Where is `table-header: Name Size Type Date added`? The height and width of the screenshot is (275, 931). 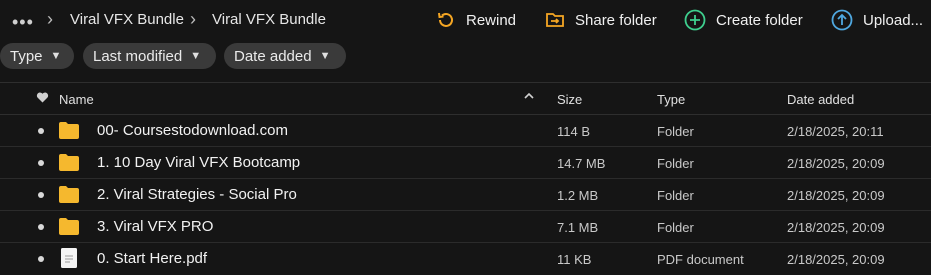
table-header: Name Size Type Date added is located at coordinates (465, 98).